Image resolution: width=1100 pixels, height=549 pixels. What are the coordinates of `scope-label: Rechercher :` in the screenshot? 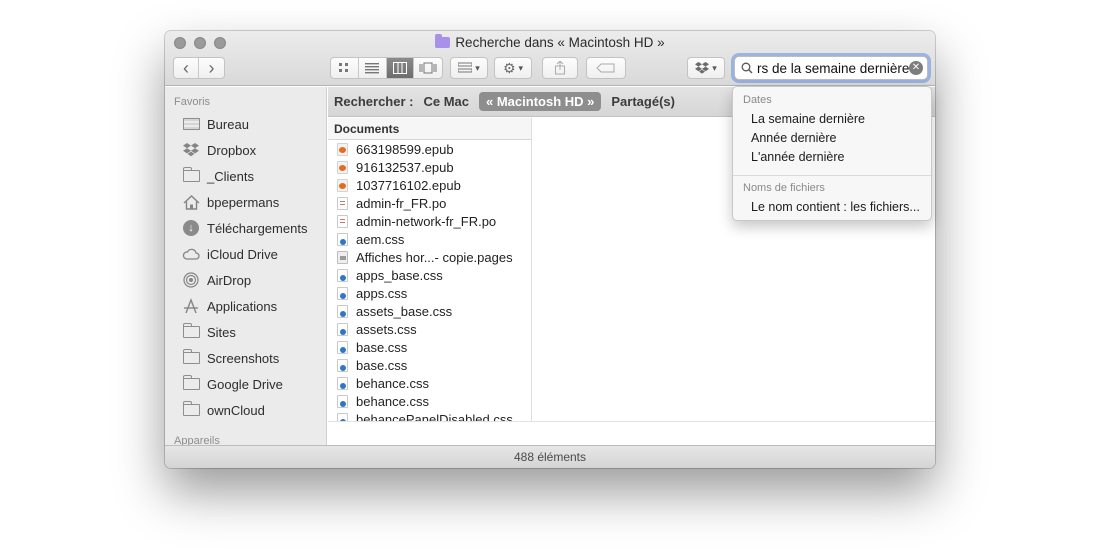 It's located at (374, 101).